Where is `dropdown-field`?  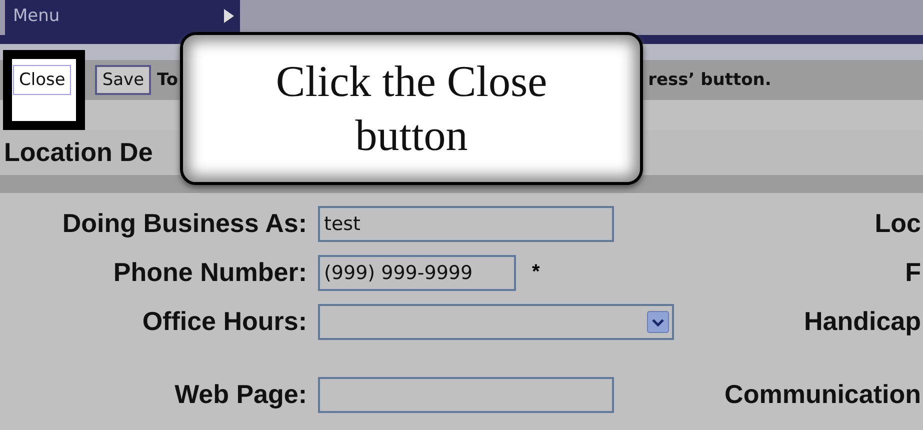 dropdown-field is located at coordinates (496, 322).